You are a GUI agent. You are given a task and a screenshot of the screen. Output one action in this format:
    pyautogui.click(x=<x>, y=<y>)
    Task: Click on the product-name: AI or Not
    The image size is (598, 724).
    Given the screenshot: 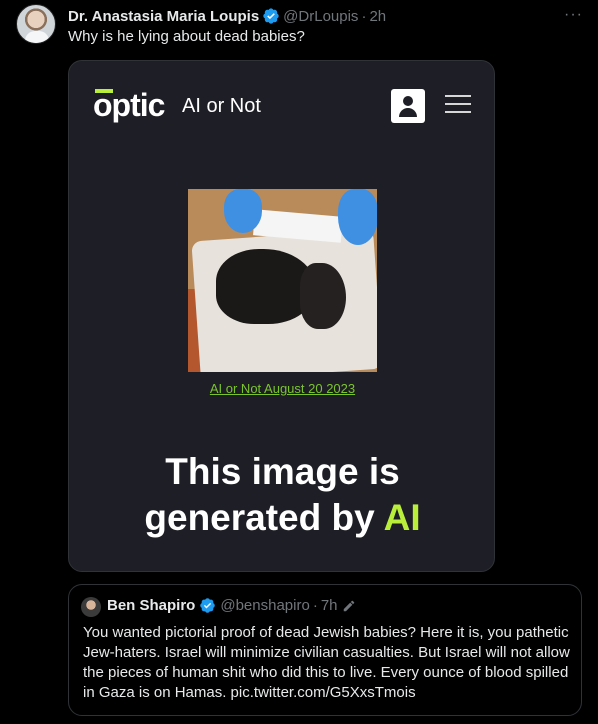 What is the action you would take?
    pyautogui.click(x=221, y=106)
    